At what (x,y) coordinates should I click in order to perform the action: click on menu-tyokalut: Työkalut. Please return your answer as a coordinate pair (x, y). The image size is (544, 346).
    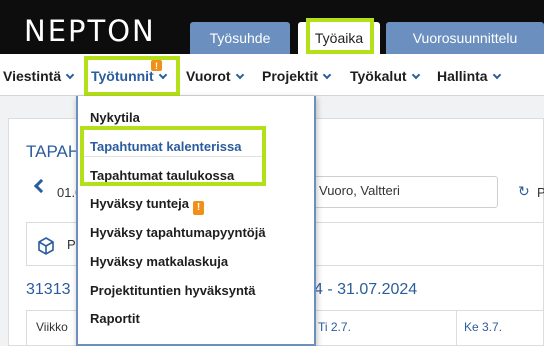
    Looking at the image, I should click on (385, 76).